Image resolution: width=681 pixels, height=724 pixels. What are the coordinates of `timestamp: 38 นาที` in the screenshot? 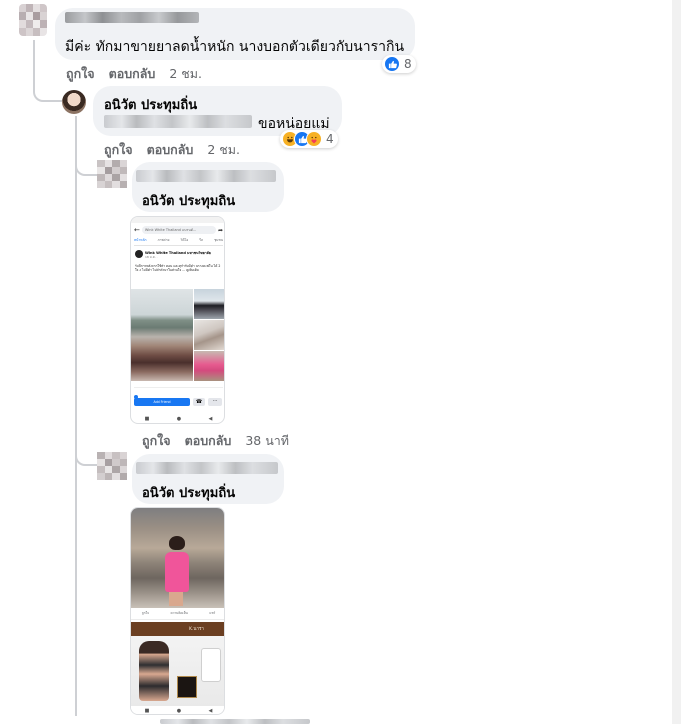 It's located at (267, 440).